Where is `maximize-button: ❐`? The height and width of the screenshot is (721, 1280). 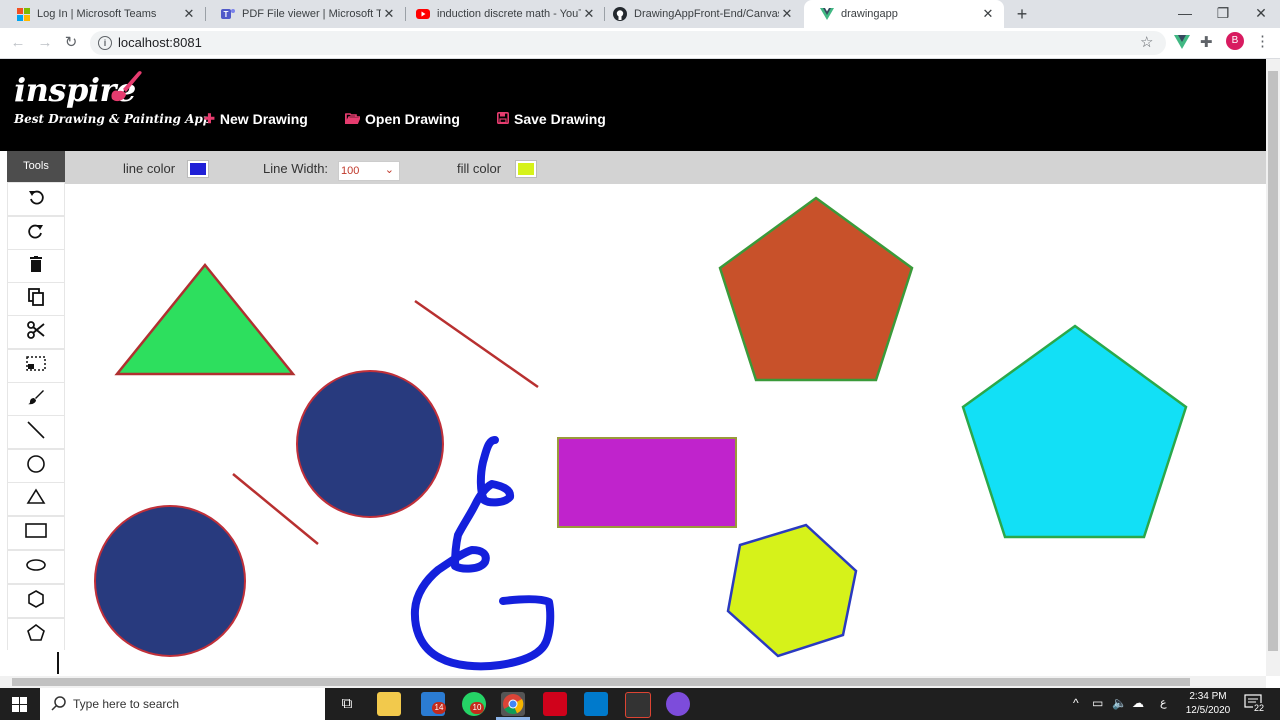 maximize-button: ❐ is located at coordinates (1223, 14).